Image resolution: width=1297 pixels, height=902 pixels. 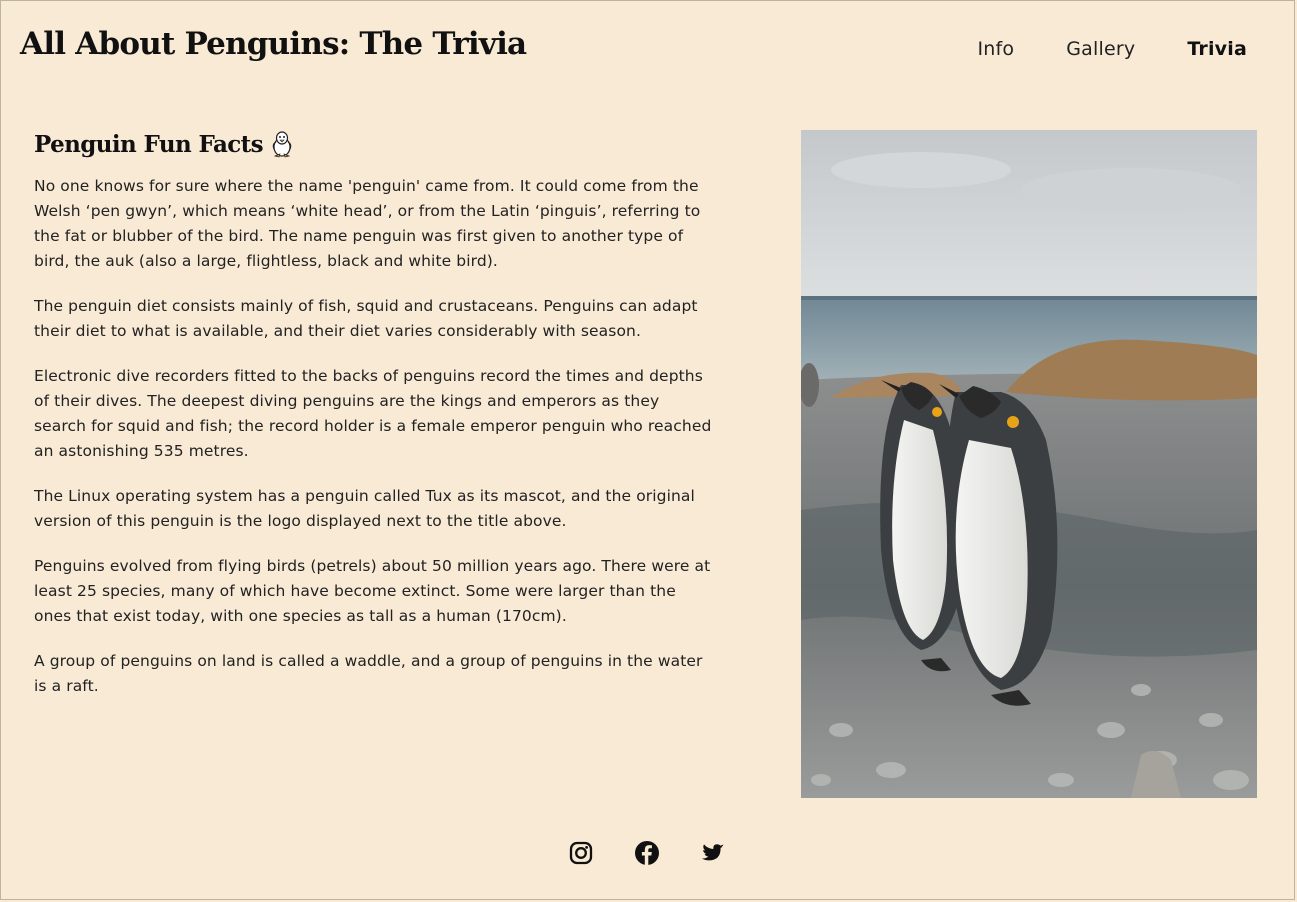 I want to click on instagram-link, so click(x=581, y=853).